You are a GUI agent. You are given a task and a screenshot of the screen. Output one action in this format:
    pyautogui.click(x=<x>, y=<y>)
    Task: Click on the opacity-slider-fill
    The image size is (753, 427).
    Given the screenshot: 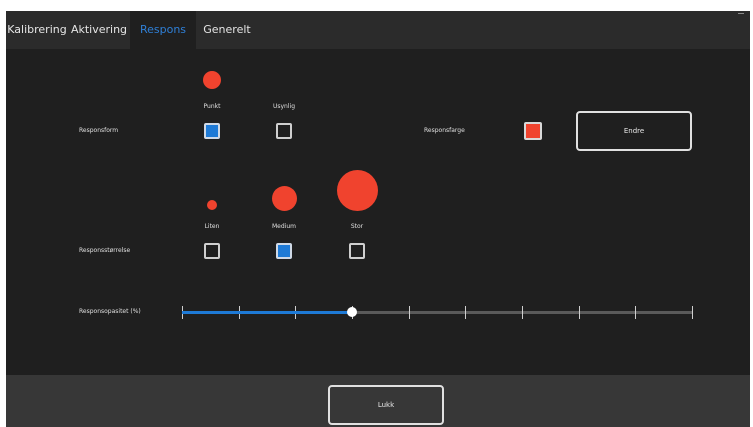 What is the action you would take?
    pyautogui.click(x=267, y=312)
    